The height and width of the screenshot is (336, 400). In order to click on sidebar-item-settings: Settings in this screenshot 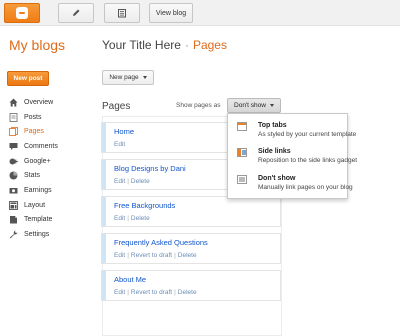, I will do `click(33, 234)`.